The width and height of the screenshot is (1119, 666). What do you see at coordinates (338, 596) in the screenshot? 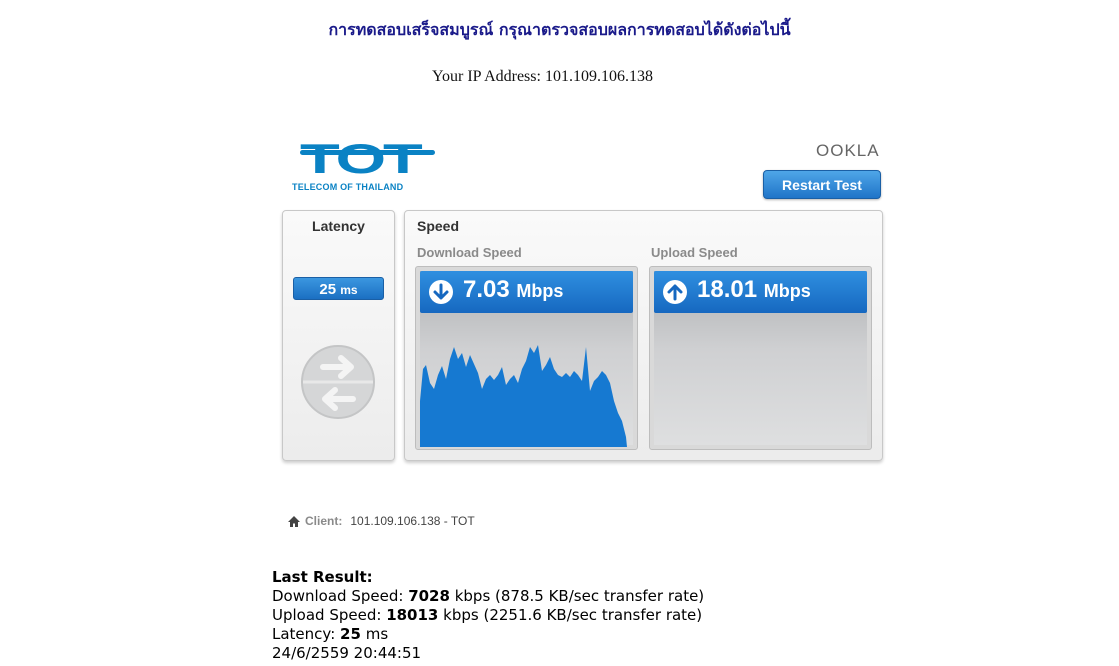
I see `result-download-label: Download Speed:` at bounding box center [338, 596].